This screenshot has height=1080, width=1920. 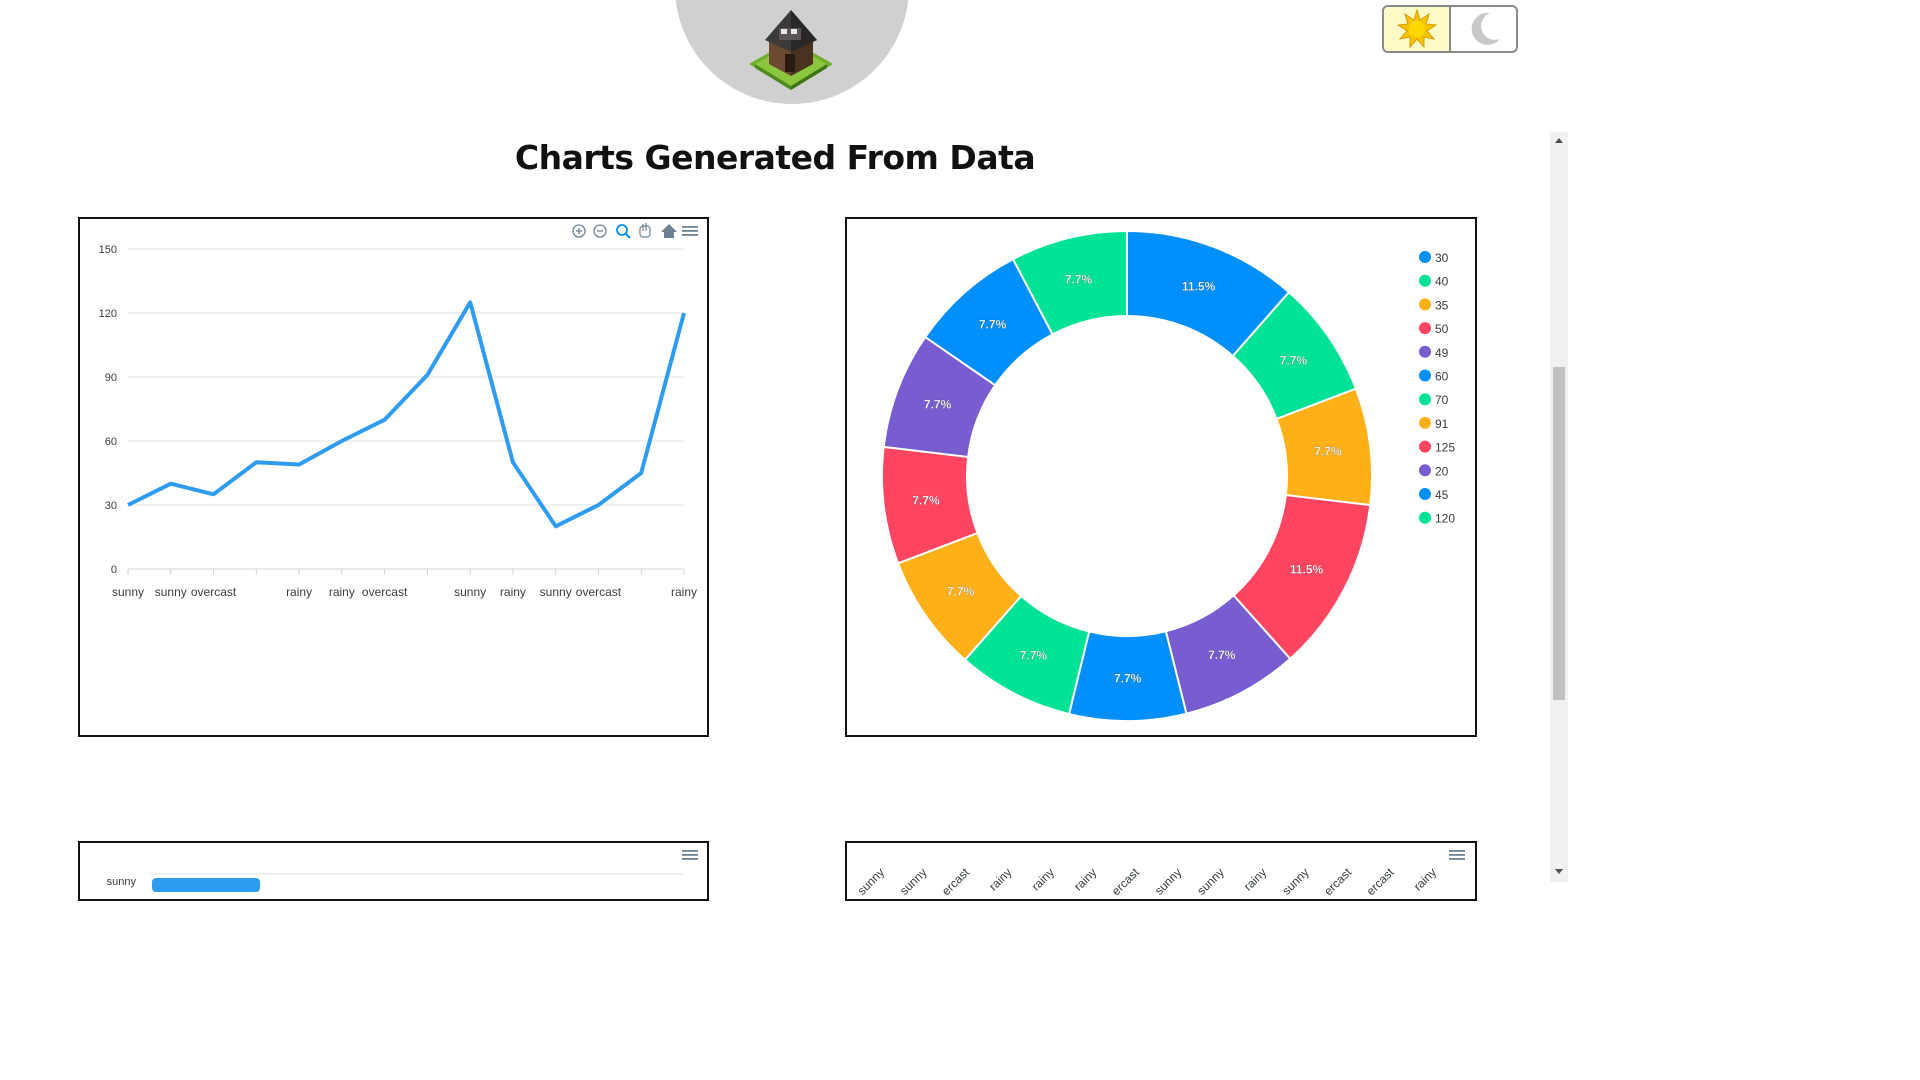 I want to click on legend-label: 49, so click(x=1442, y=353).